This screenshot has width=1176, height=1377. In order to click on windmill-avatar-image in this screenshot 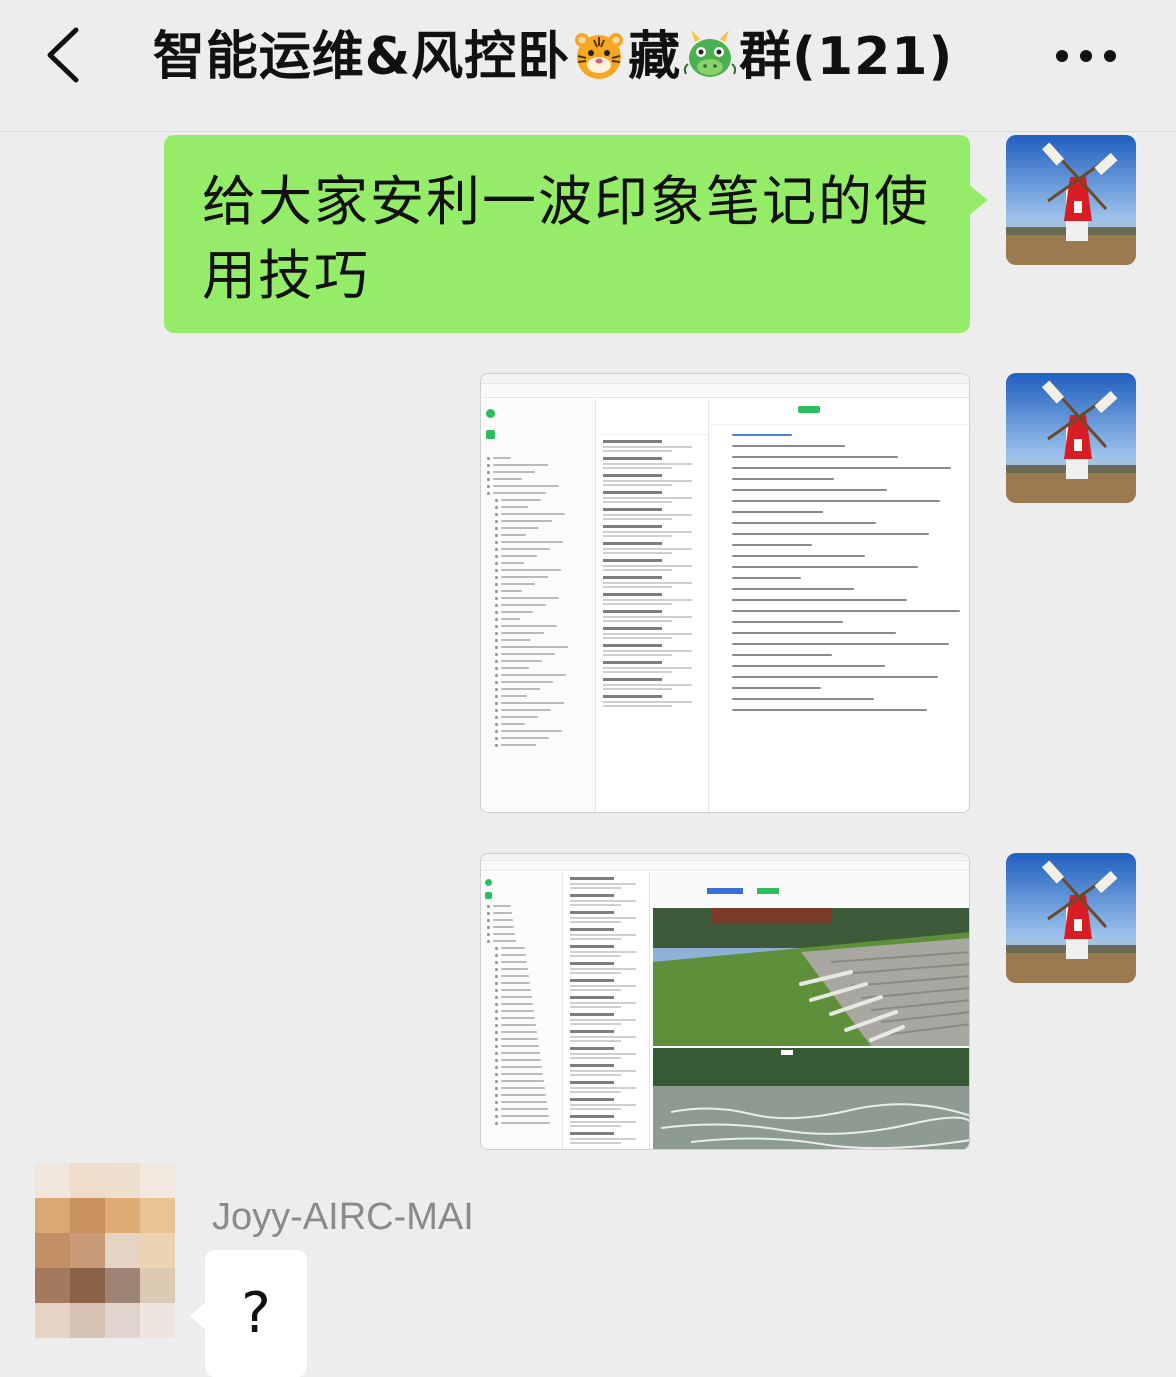, I will do `click(1071, 438)`.